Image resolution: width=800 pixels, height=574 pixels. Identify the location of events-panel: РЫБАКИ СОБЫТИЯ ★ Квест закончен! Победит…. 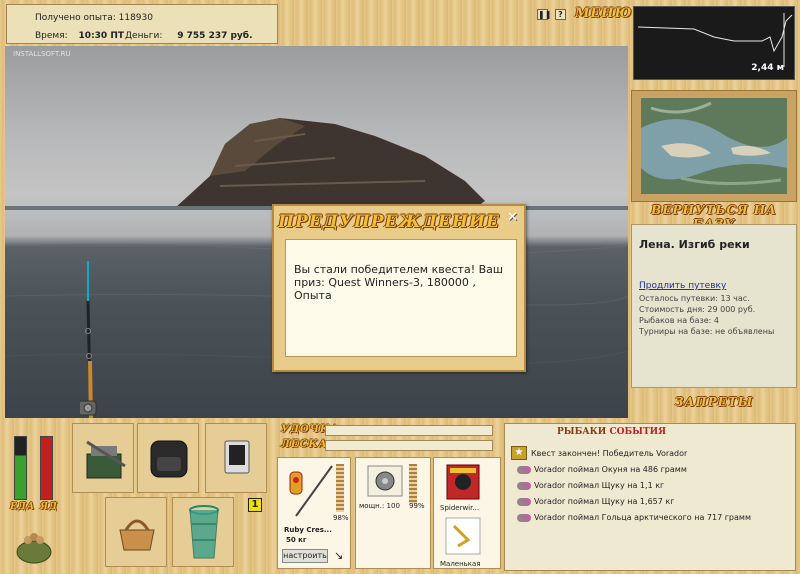
(650, 497).